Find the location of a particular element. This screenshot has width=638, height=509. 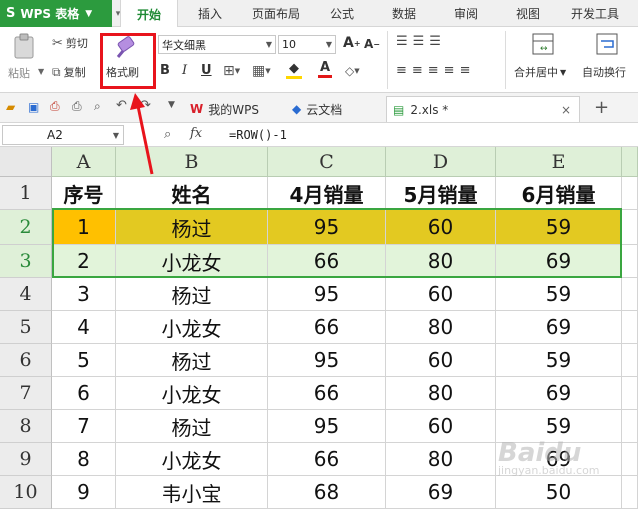

table-cell: 韦小宝 is located at coordinates (192, 492).